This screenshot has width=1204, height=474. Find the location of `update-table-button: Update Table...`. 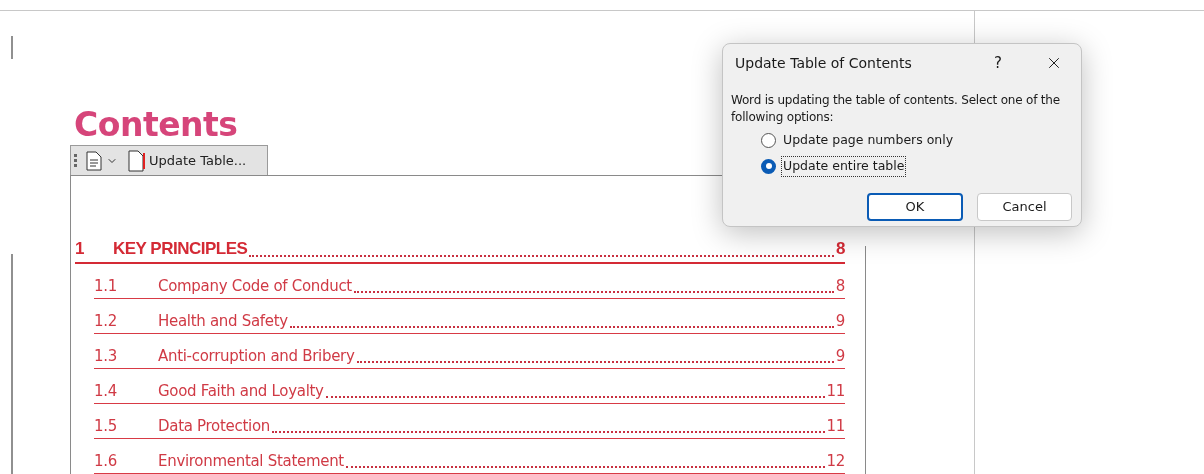

update-table-button: Update Table... is located at coordinates (187, 160).